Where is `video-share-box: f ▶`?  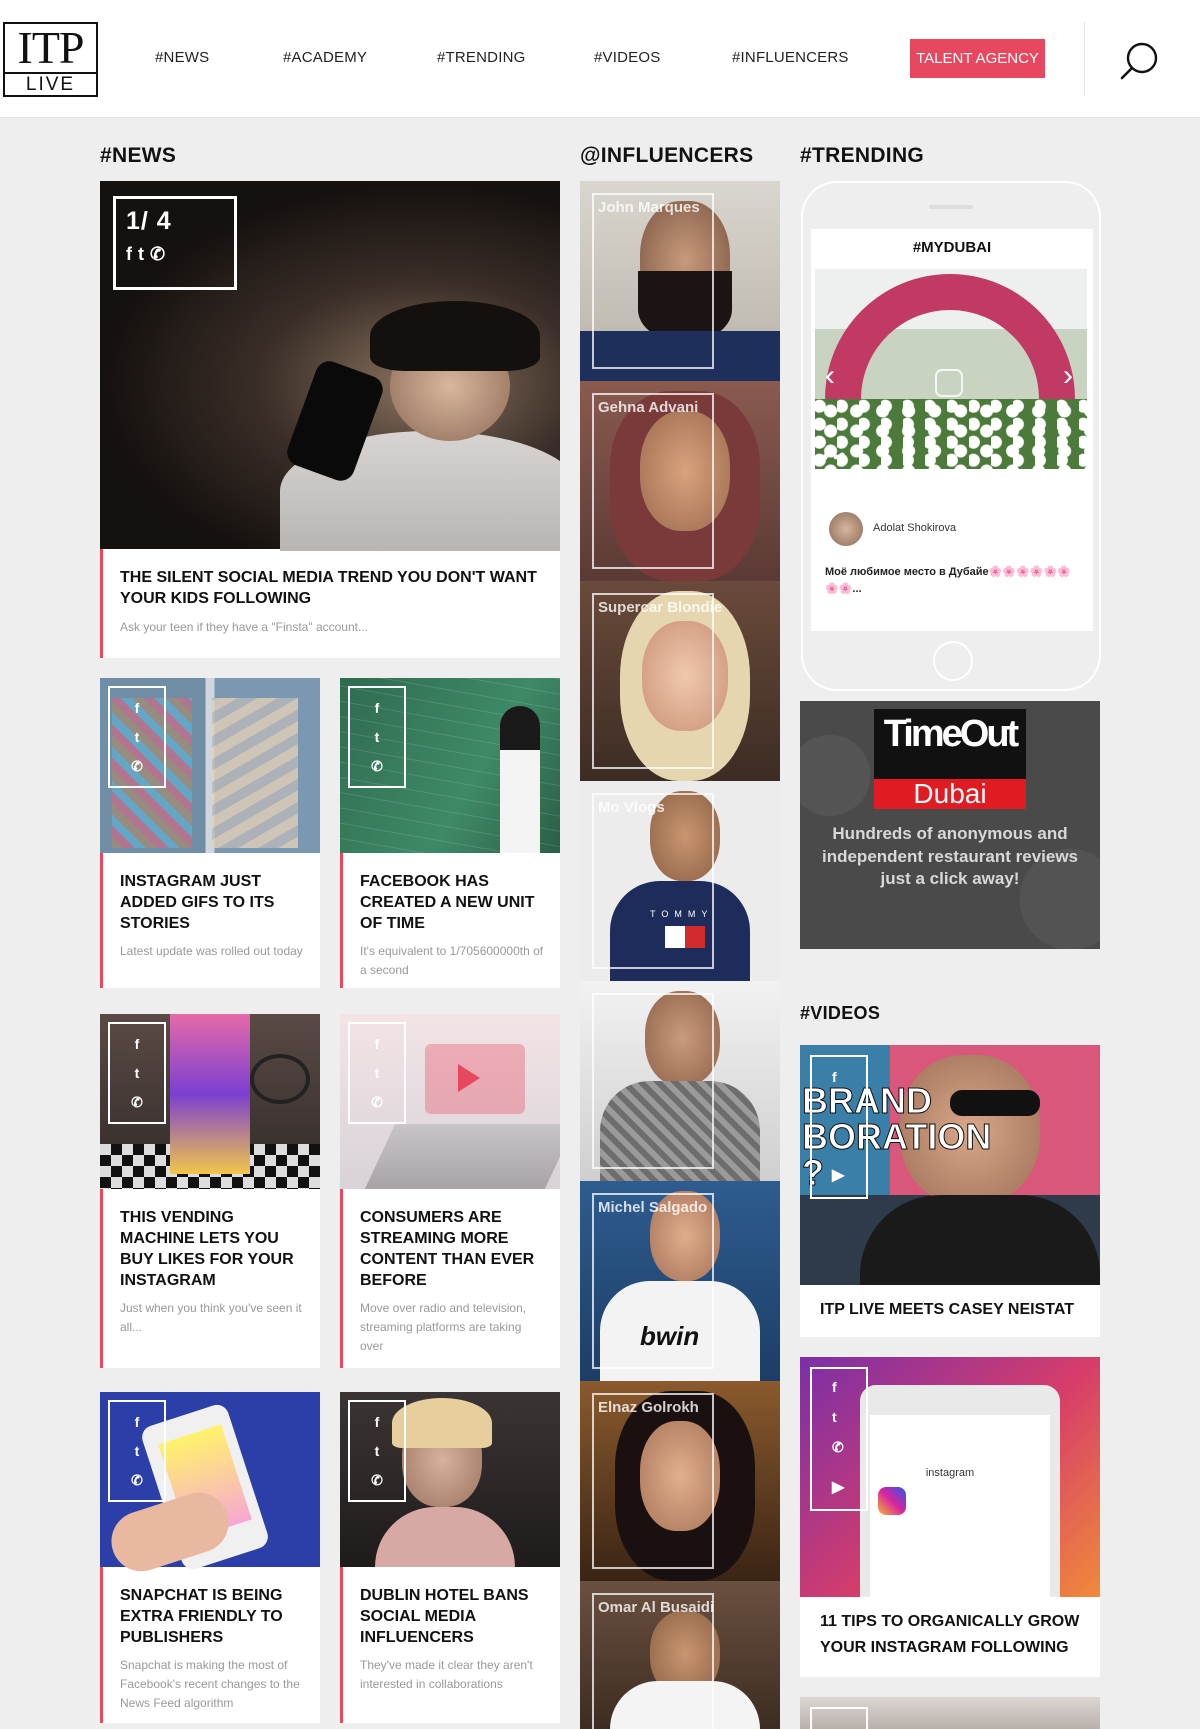
video-share-box: f ▶ is located at coordinates (839, 1127).